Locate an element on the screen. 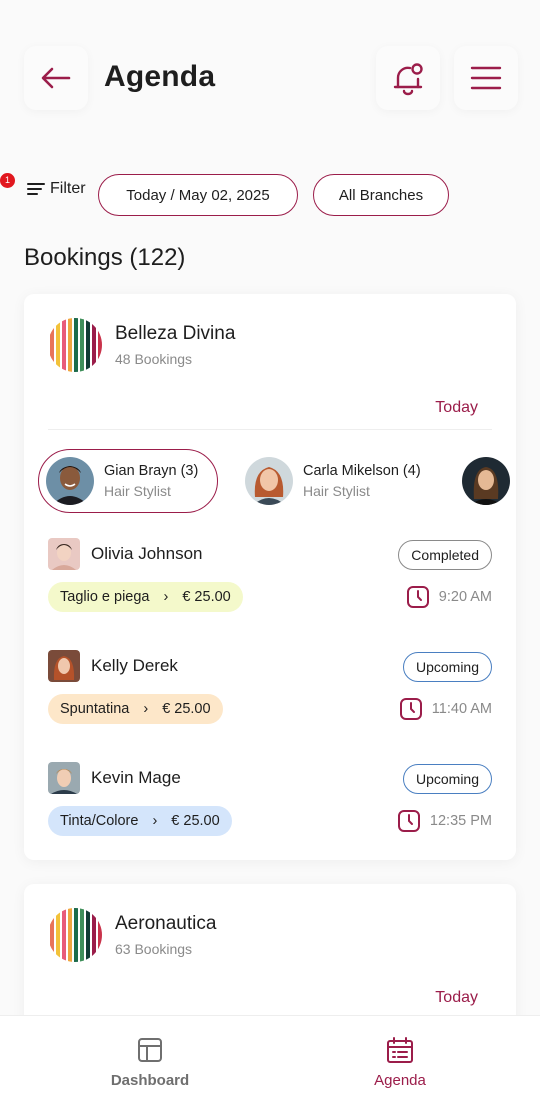 This screenshot has height=1115, width=540. branch-booking-count: 63 Bookings is located at coordinates (154, 949).